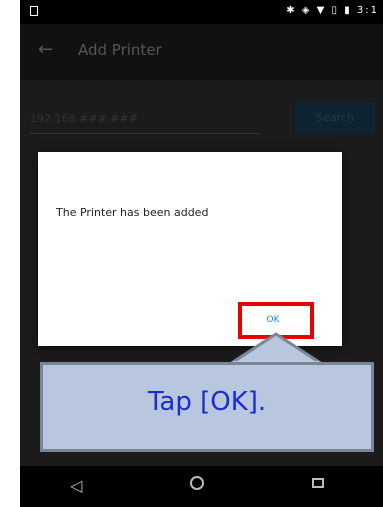  What do you see at coordinates (207, 402) in the screenshot?
I see `callout-text: Tap [OK].` at bounding box center [207, 402].